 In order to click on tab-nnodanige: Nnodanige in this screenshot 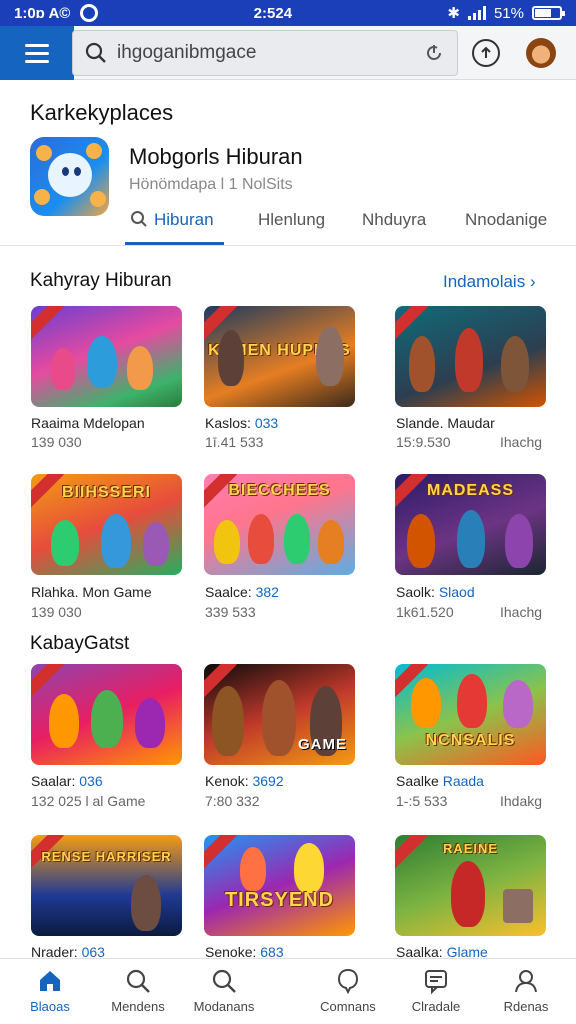, I will do `click(506, 220)`.